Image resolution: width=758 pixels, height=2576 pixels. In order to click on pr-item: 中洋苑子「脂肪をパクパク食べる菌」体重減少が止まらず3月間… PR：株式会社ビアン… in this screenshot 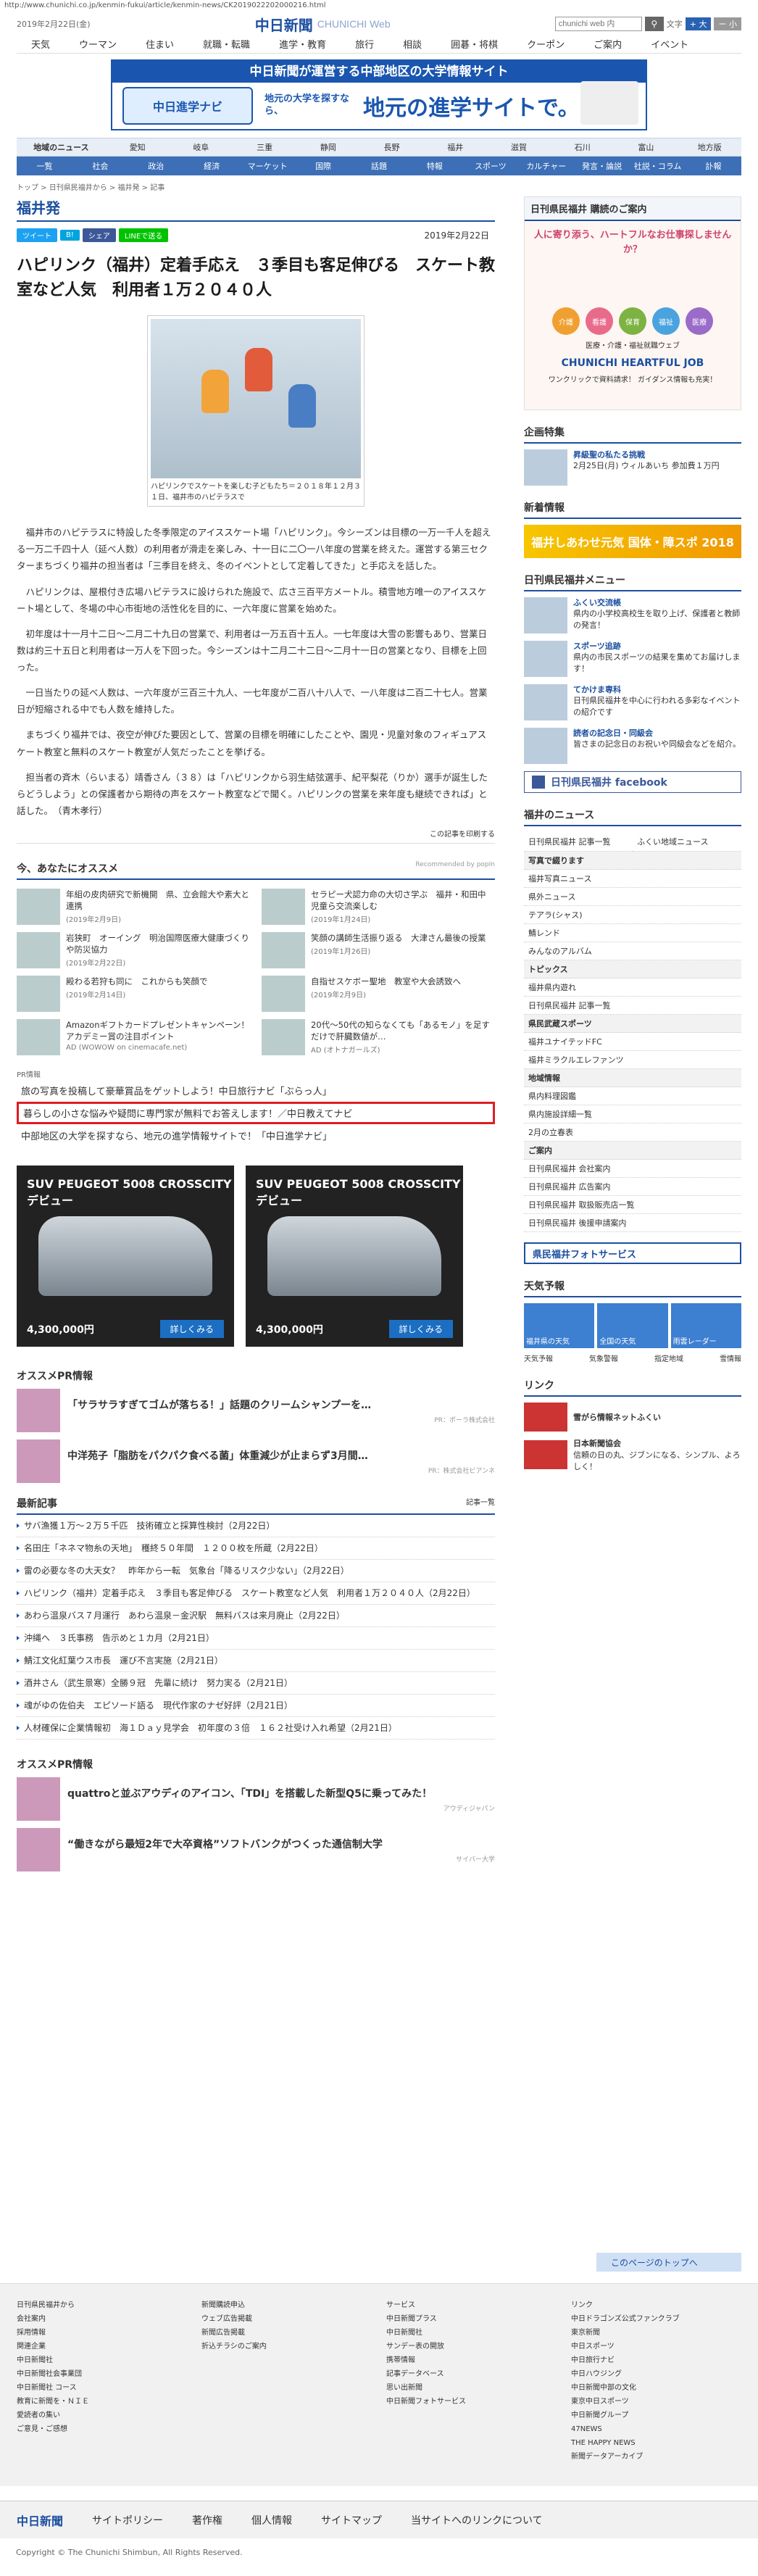, I will do `click(256, 1461)`.